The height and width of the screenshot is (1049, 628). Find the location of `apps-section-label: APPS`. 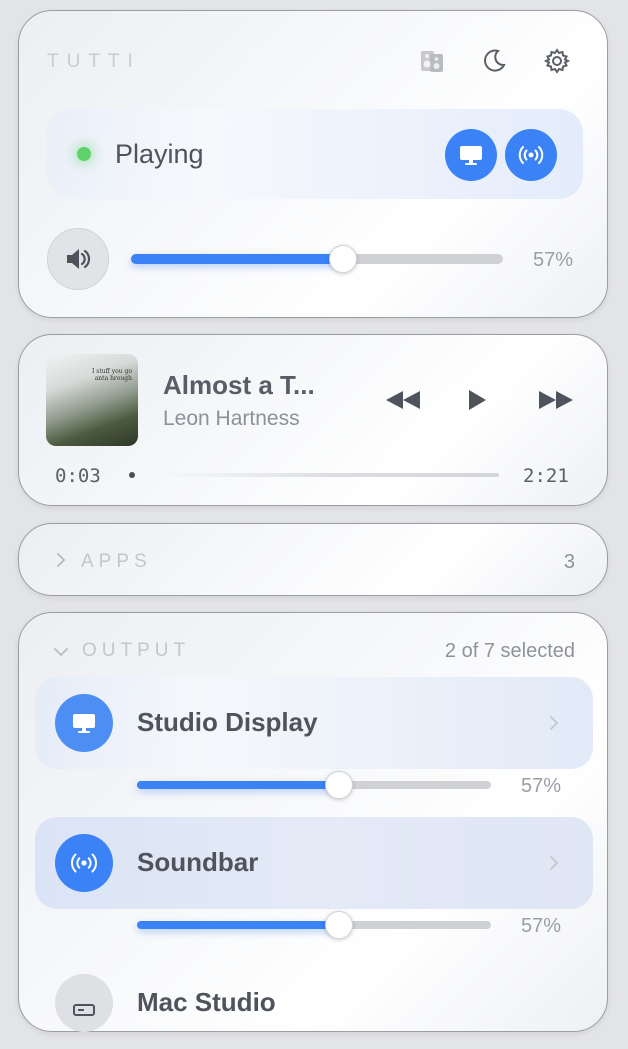

apps-section-label: APPS is located at coordinates (116, 561).